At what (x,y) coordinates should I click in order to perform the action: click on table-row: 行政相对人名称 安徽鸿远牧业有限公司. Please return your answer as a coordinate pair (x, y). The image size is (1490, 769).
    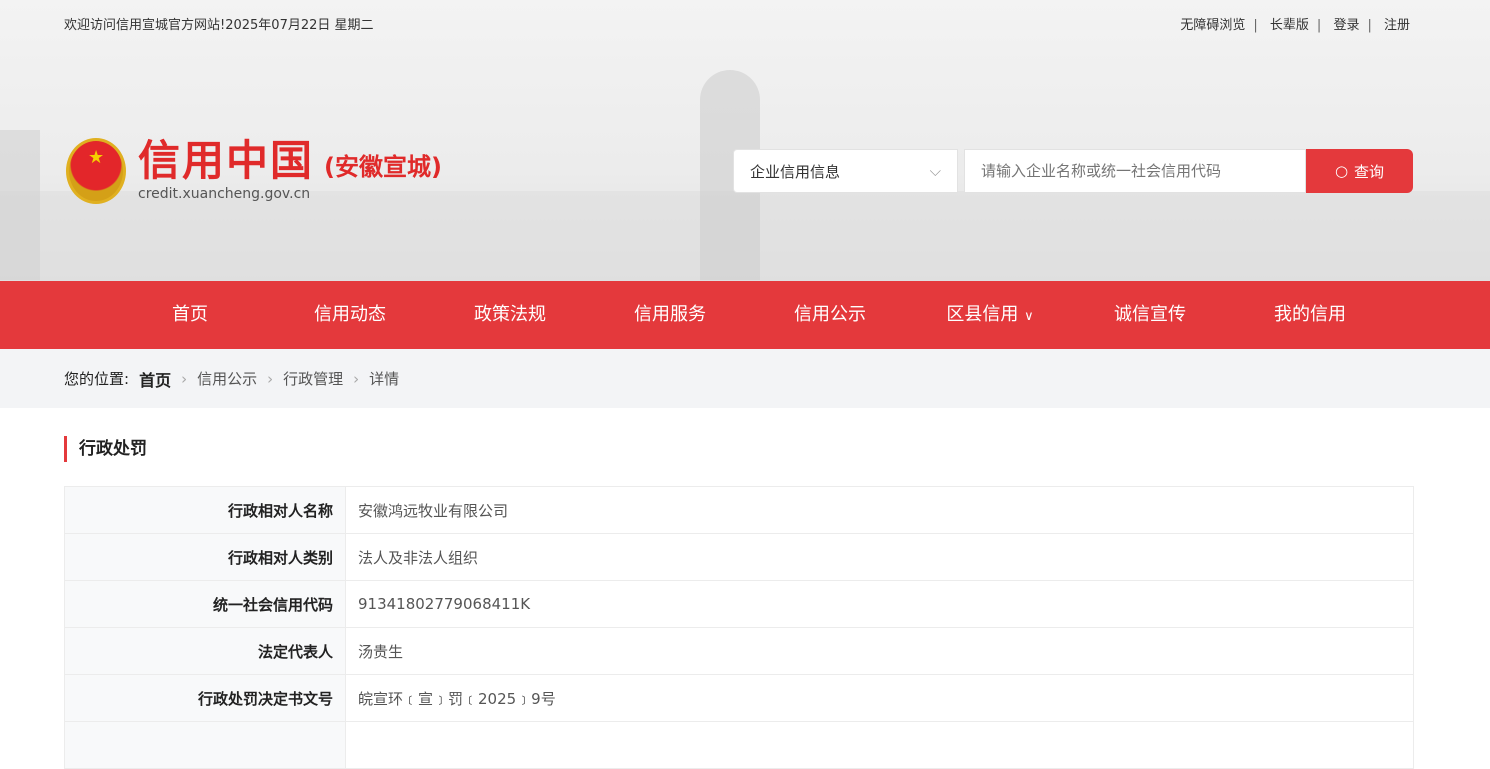
    Looking at the image, I should click on (739, 510).